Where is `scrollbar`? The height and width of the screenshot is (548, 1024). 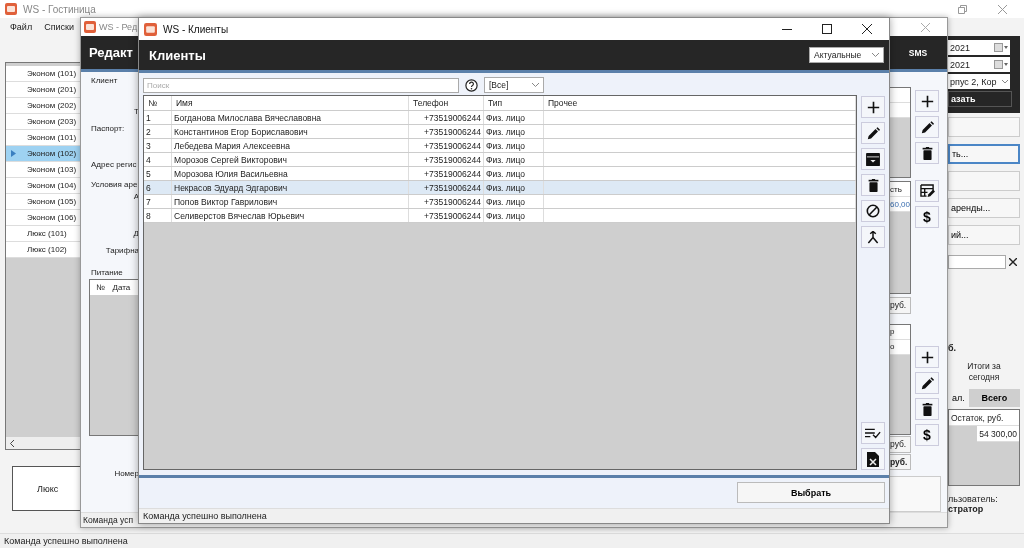 scrollbar is located at coordinates (43, 443).